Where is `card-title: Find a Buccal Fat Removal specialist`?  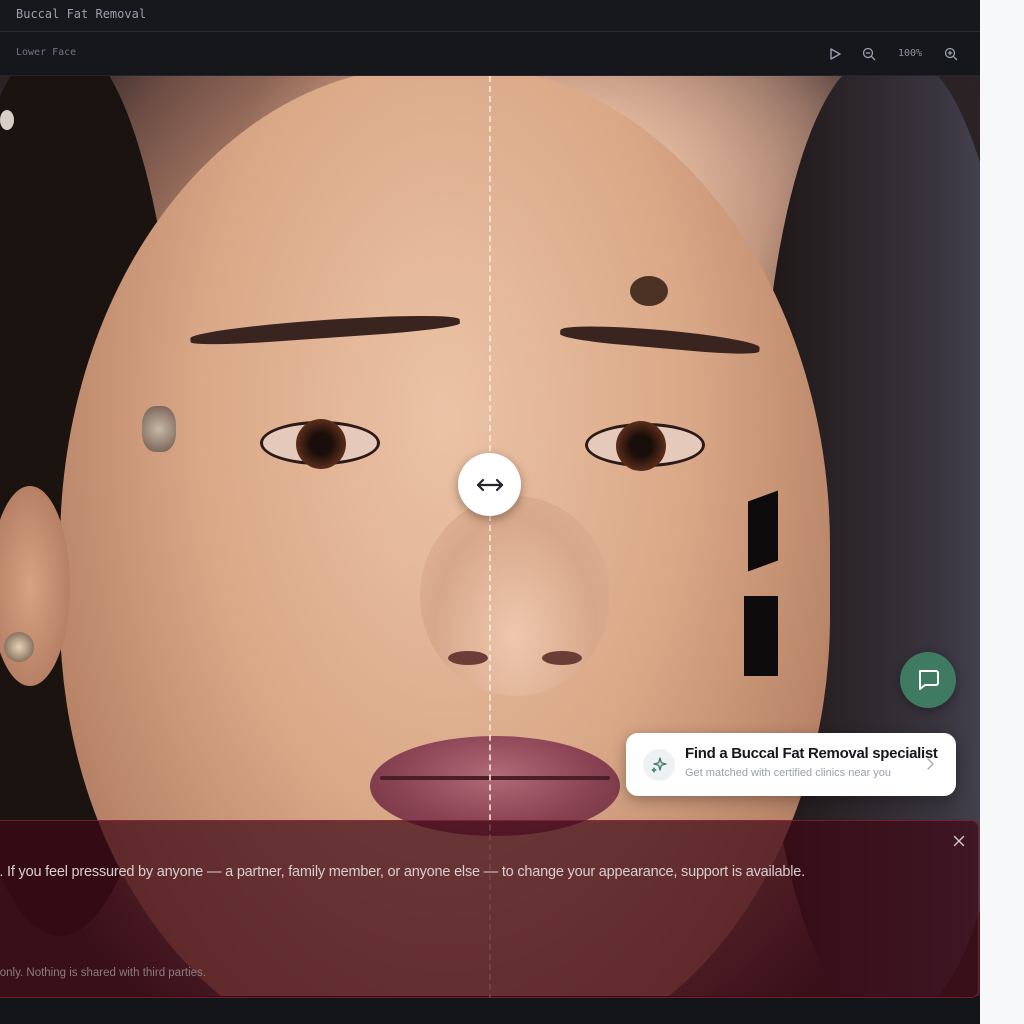
card-title: Find a Buccal Fat Removal specialist is located at coordinates (811, 753).